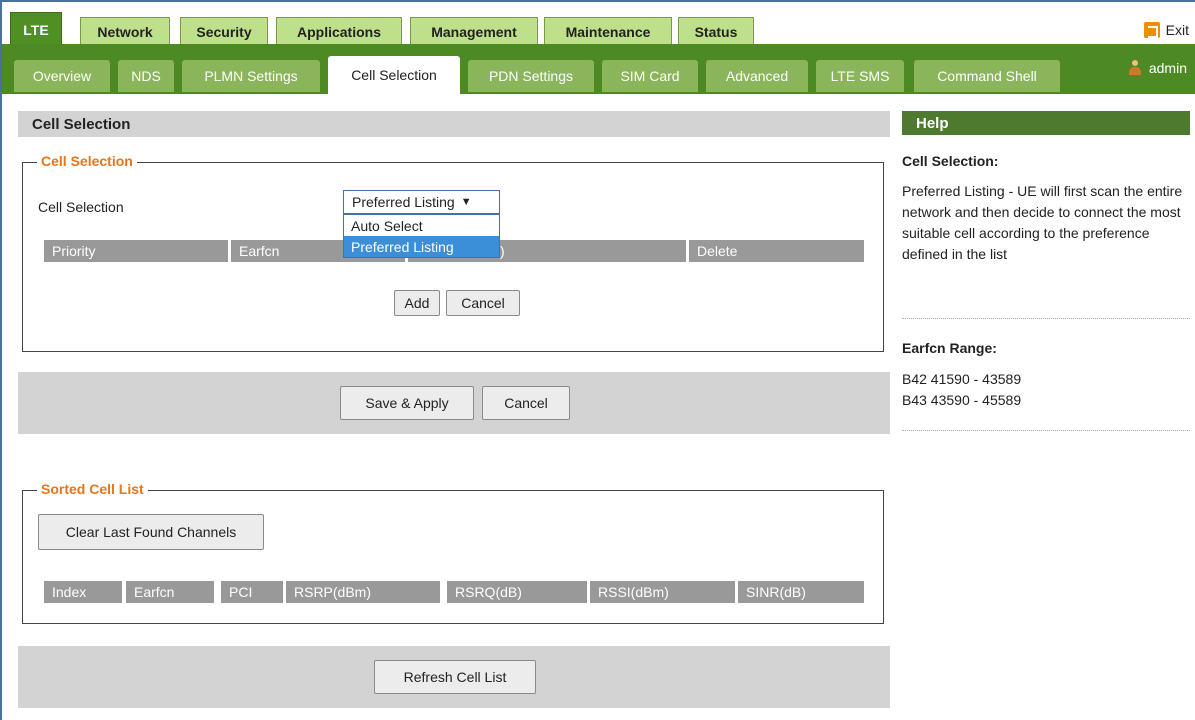 The image size is (1195, 720). I want to click on cell-selection-dropdown: Auto Select Preferred Listing, so click(421, 236).